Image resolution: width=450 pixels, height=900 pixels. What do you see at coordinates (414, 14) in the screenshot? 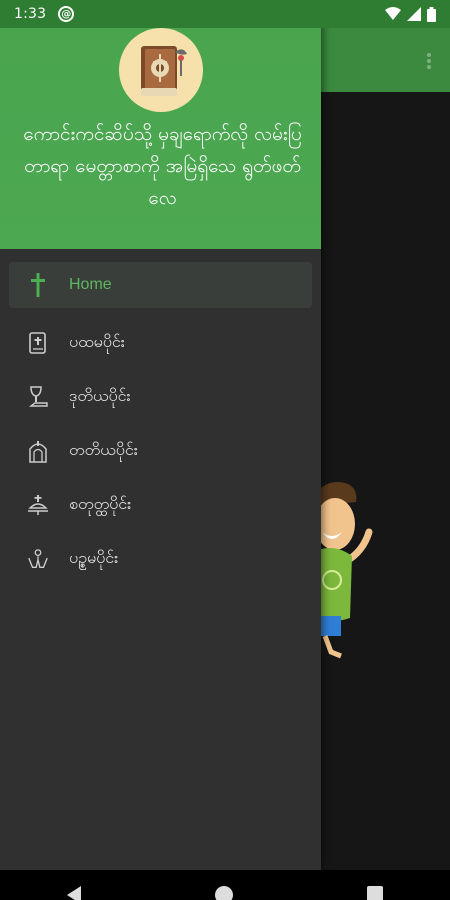
I see `signal-icon` at bounding box center [414, 14].